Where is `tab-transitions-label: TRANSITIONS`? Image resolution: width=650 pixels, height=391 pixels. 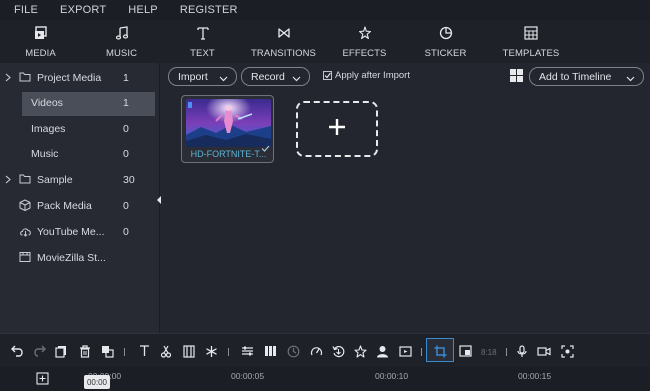
tab-transitions-label: TRANSITIONS is located at coordinates (283, 53).